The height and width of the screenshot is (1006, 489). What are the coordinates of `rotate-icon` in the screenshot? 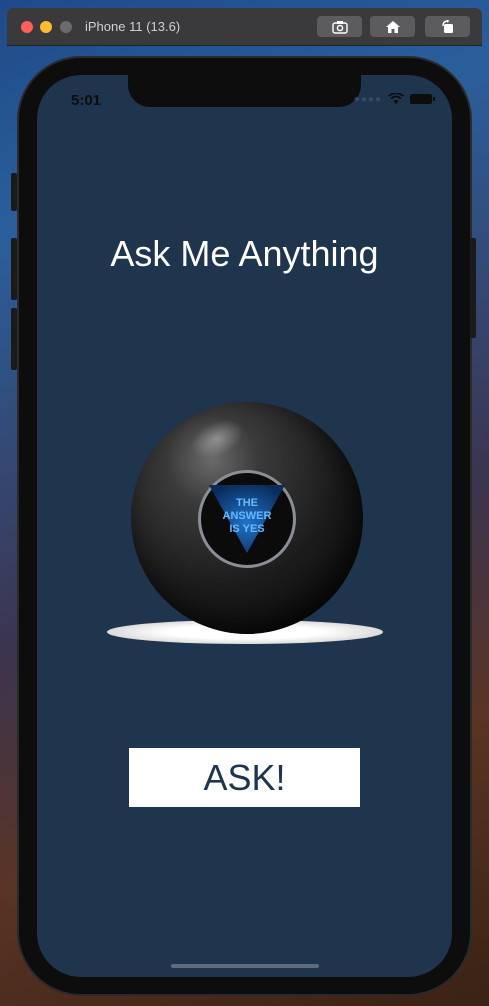 It's located at (447, 26).